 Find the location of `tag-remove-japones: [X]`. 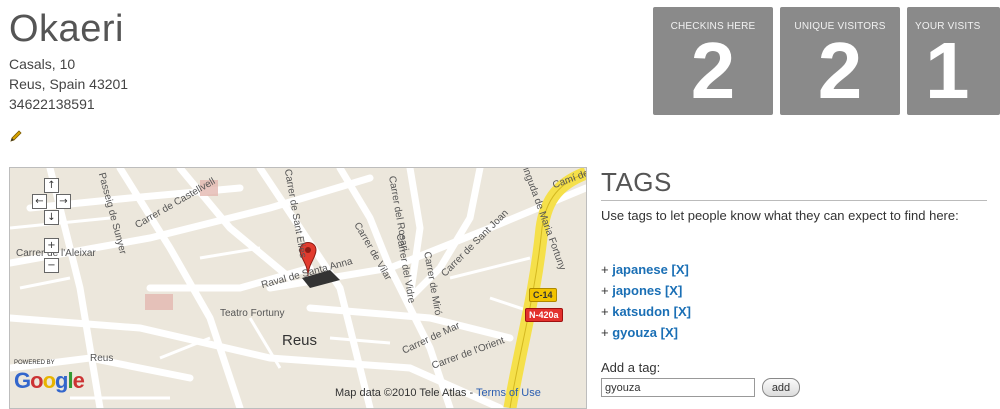

tag-remove-japones: [X] is located at coordinates (673, 290).